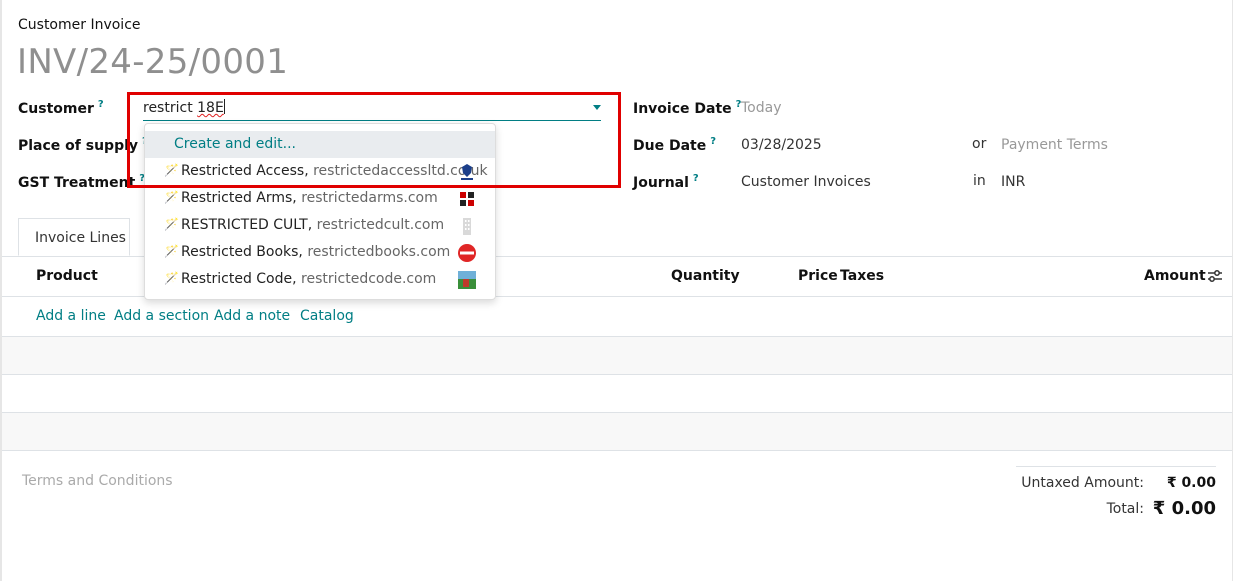 The image size is (1233, 581). What do you see at coordinates (670, 146) in the screenshot?
I see `due-date-label: Due Date` at bounding box center [670, 146].